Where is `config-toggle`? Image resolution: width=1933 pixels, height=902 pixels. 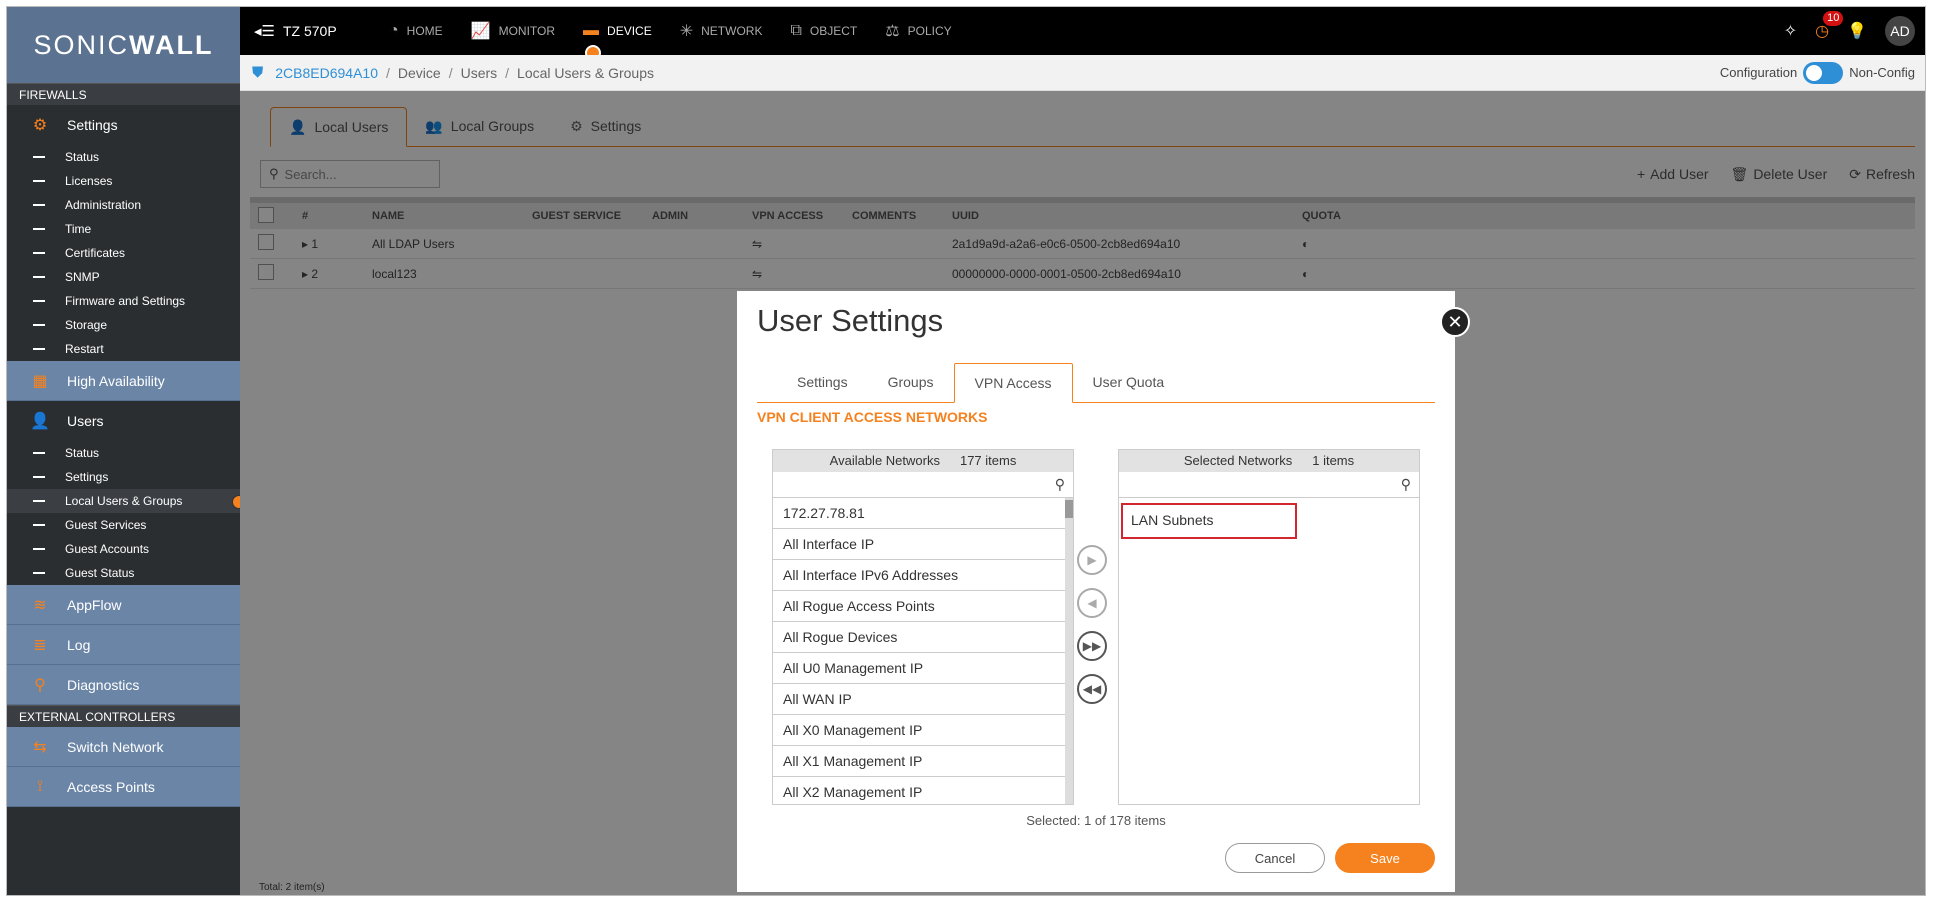
config-toggle is located at coordinates (1823, 72).